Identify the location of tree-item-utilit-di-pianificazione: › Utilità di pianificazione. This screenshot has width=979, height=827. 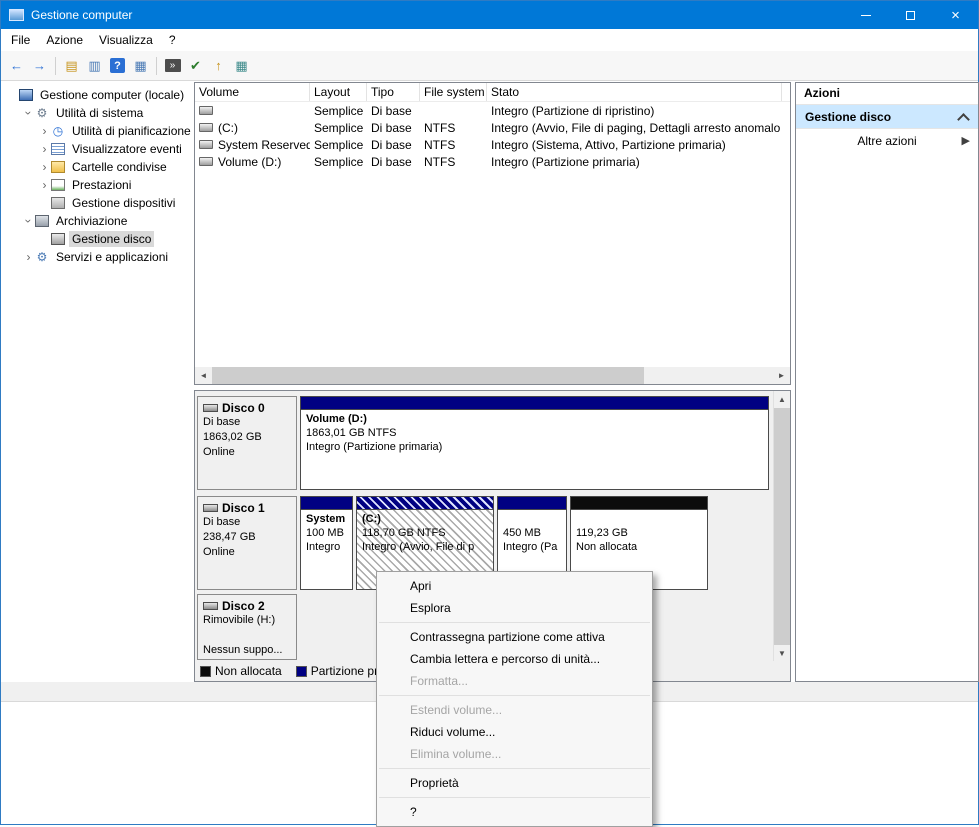
(97, 131).